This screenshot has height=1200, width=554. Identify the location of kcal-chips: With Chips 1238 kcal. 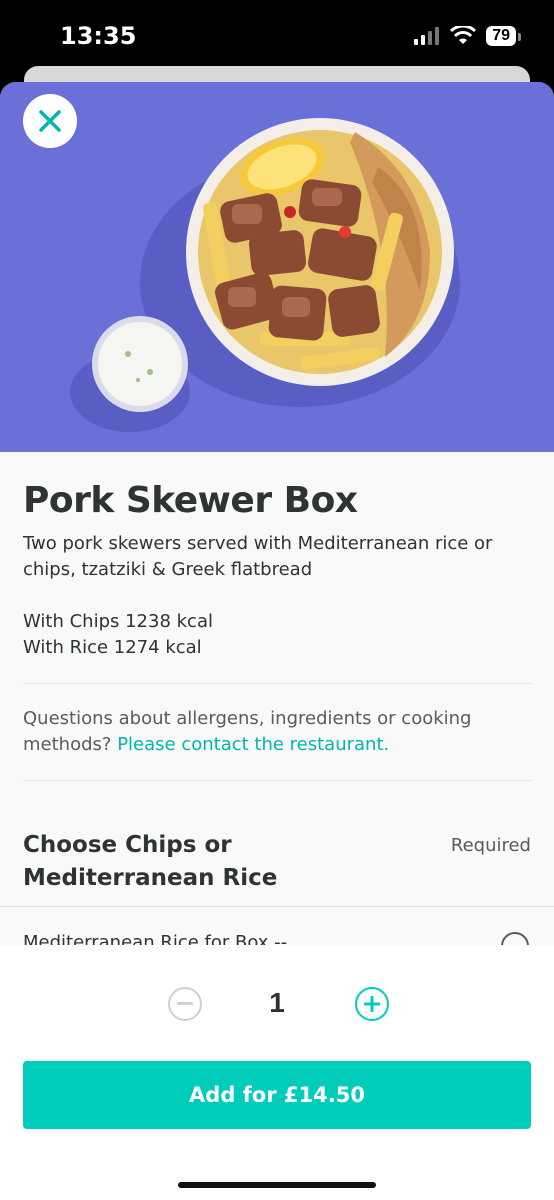
(118, 621).